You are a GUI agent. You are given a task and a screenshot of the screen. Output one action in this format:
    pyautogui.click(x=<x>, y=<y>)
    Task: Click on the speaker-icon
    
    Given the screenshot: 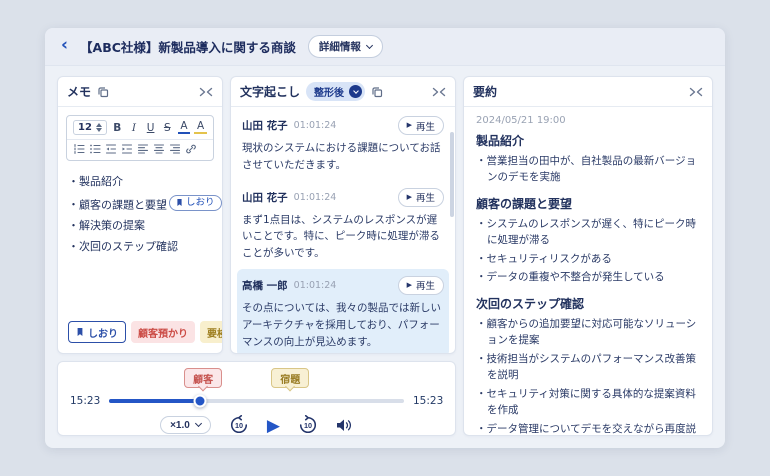 What is the action you would take?
    pyautogui.click(x=343, y=425)
    